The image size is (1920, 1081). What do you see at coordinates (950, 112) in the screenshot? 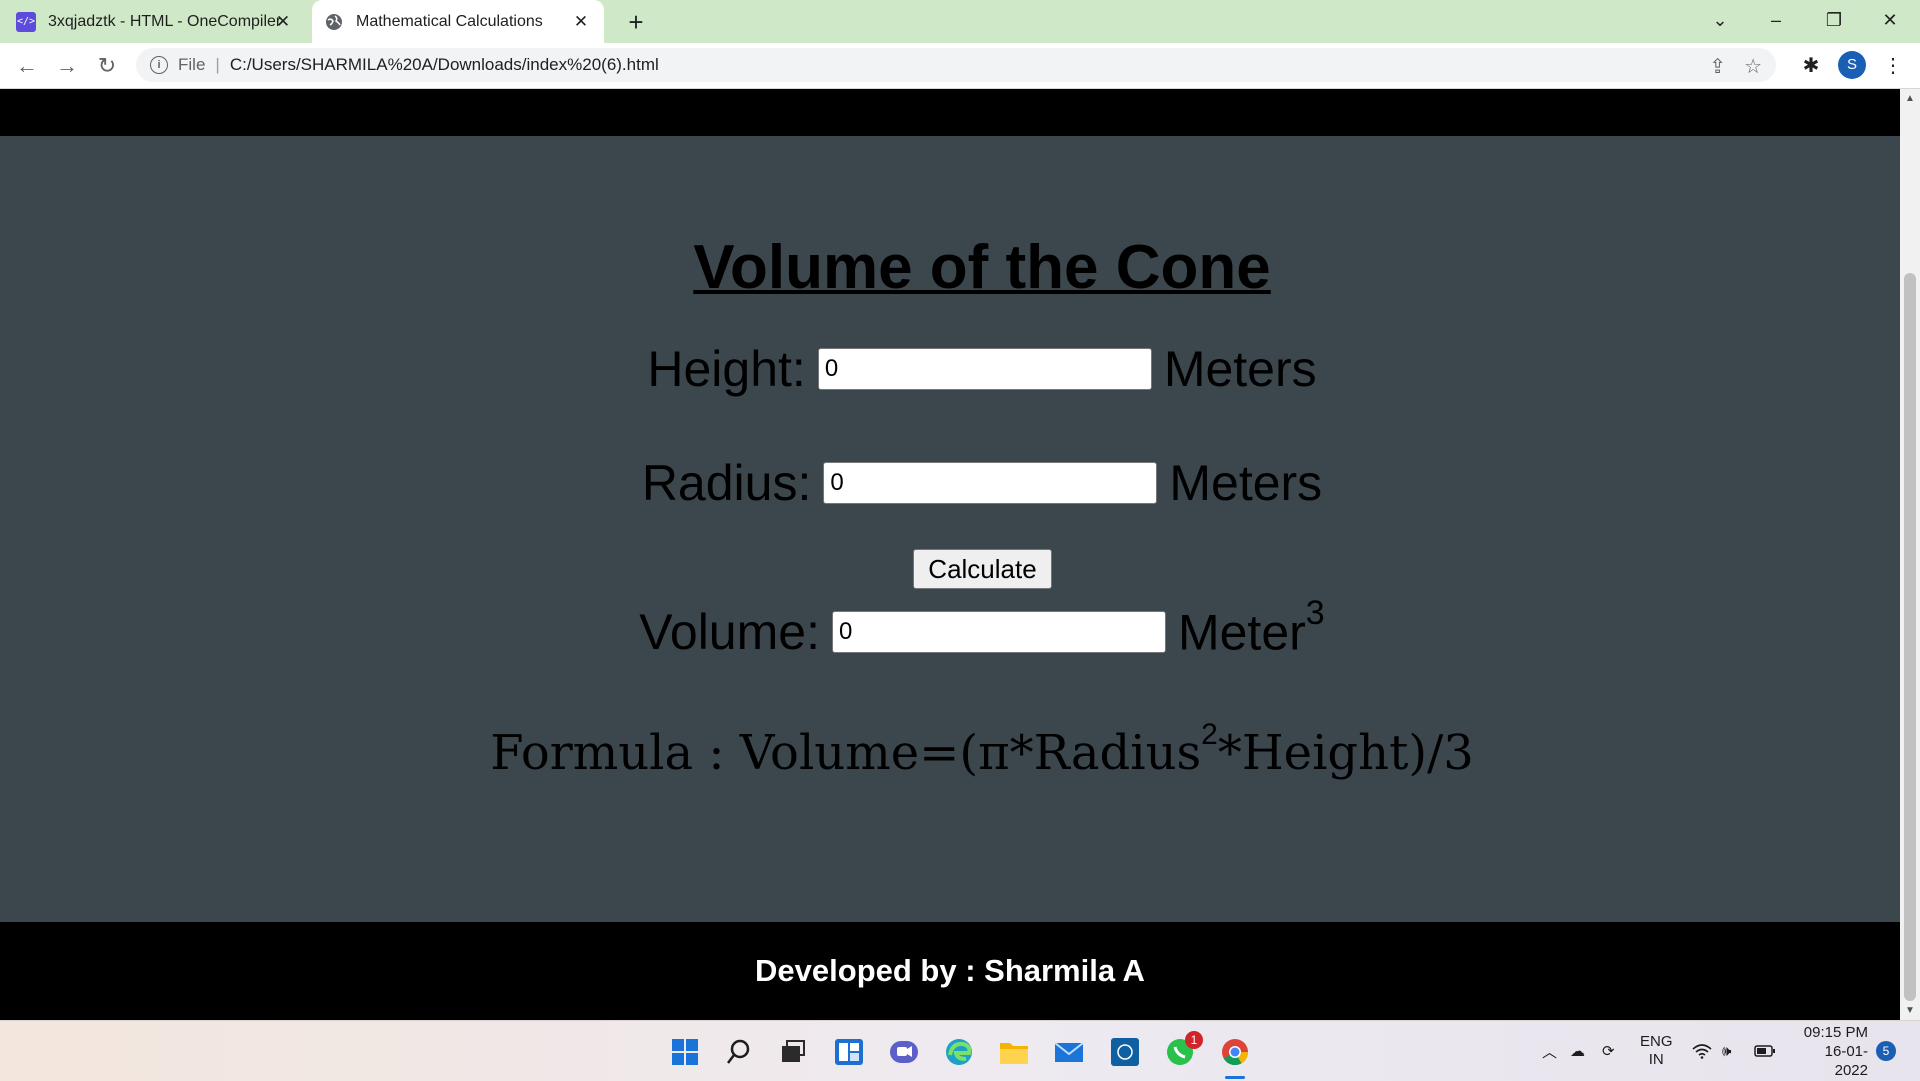
I see `page-header-bar` at bounding box center [950, 112].